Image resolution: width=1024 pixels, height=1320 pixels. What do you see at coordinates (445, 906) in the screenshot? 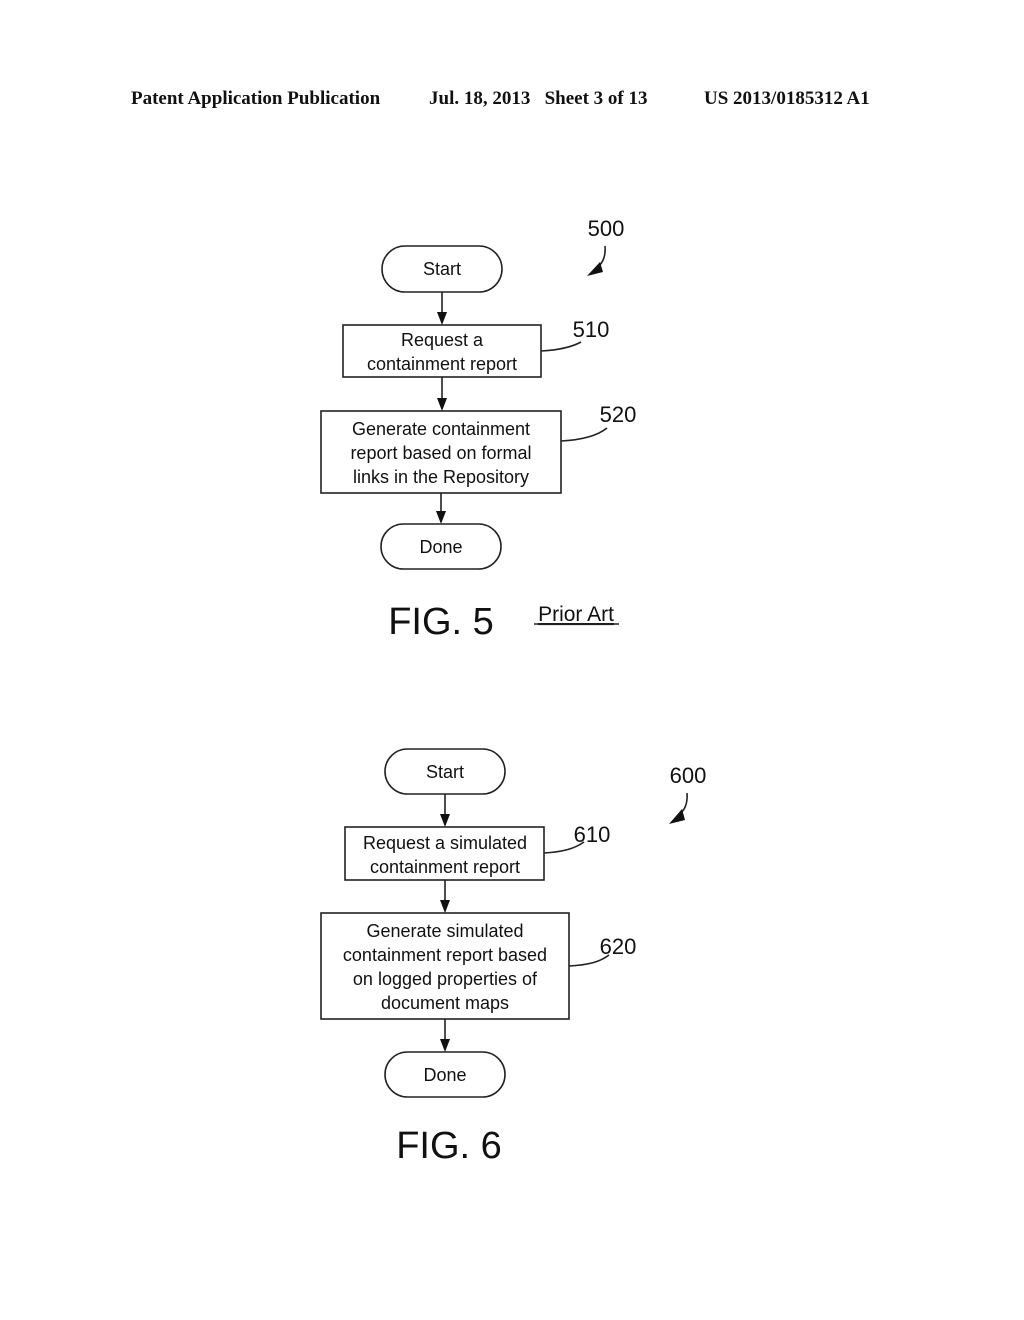
I see `fig6-arrowhead-2-icon` at bounding box center [445, 906].